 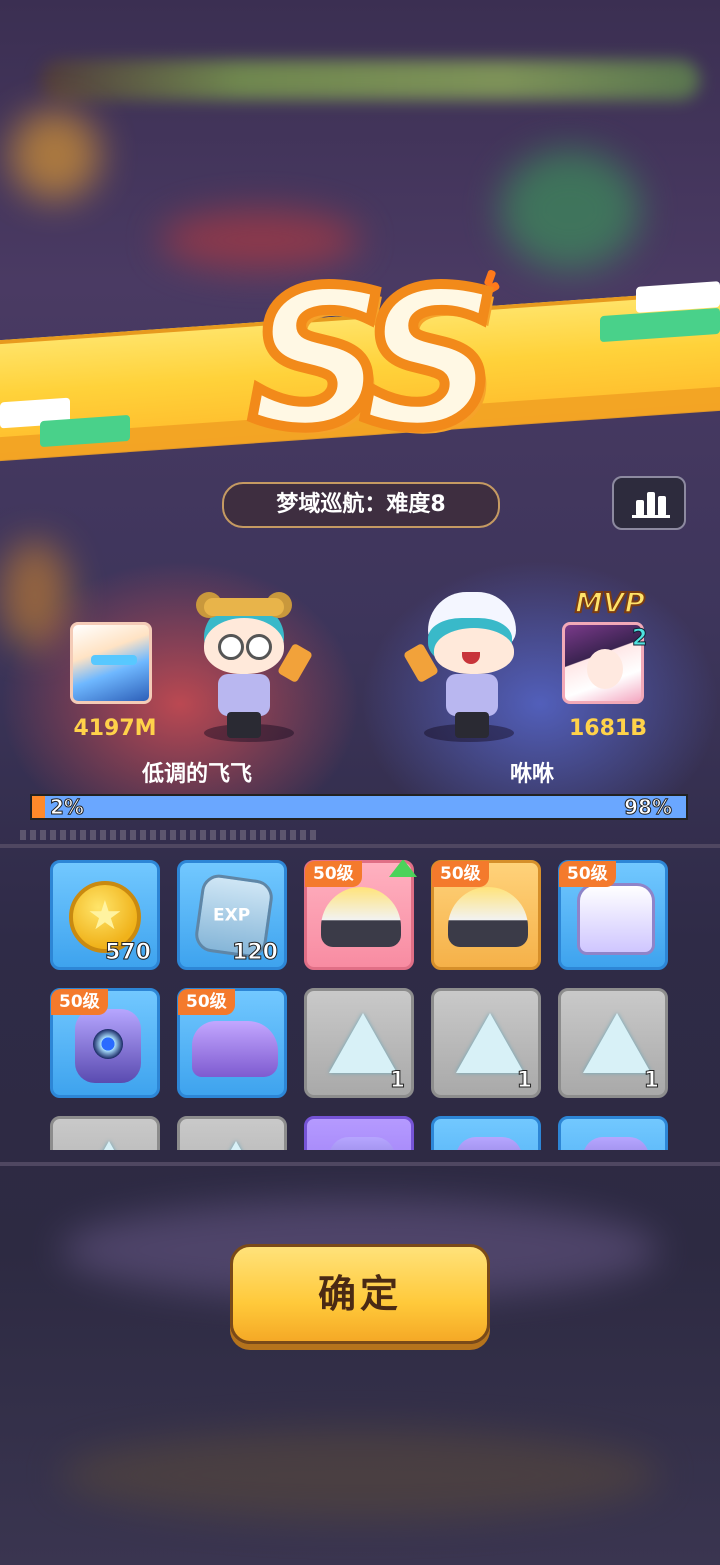 What do you see at coordinates (610, 602) in the screenshot?
I see `mvp-badge: MVP` at bounding box center [610, 602].